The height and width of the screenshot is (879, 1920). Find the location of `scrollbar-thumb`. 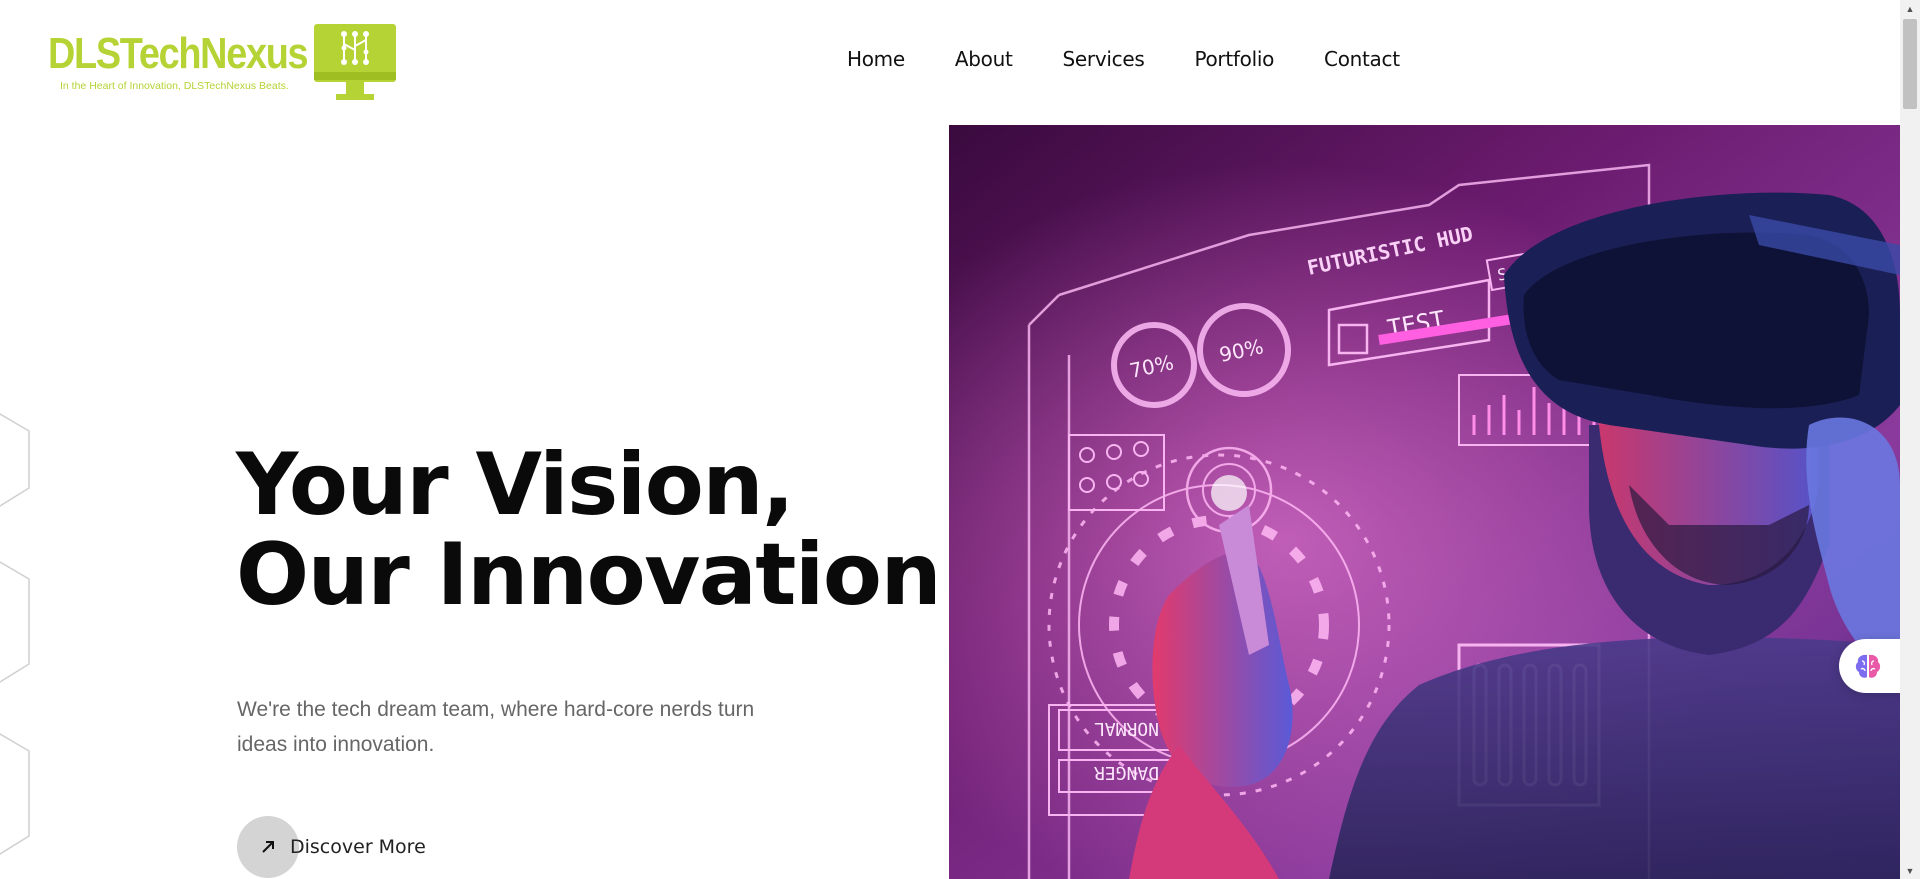

scrollbar-thumb is located at coordinates (1910, 64).